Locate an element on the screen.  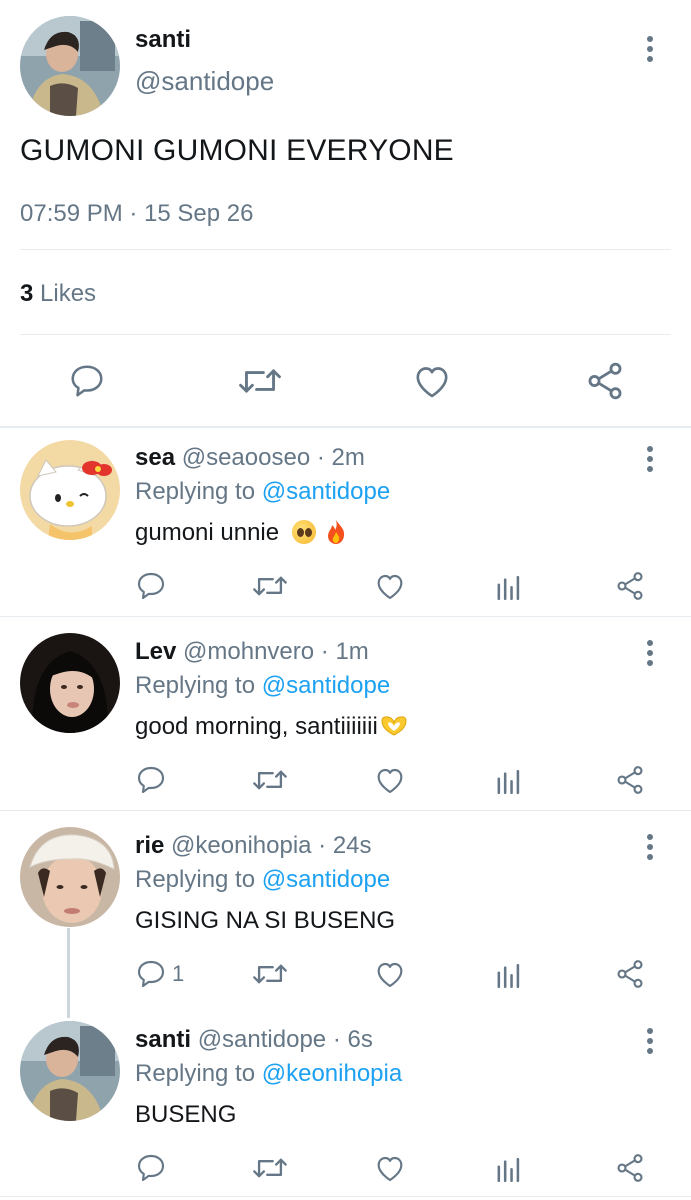
likes-label: Likes is located at coordinates (68, 293).